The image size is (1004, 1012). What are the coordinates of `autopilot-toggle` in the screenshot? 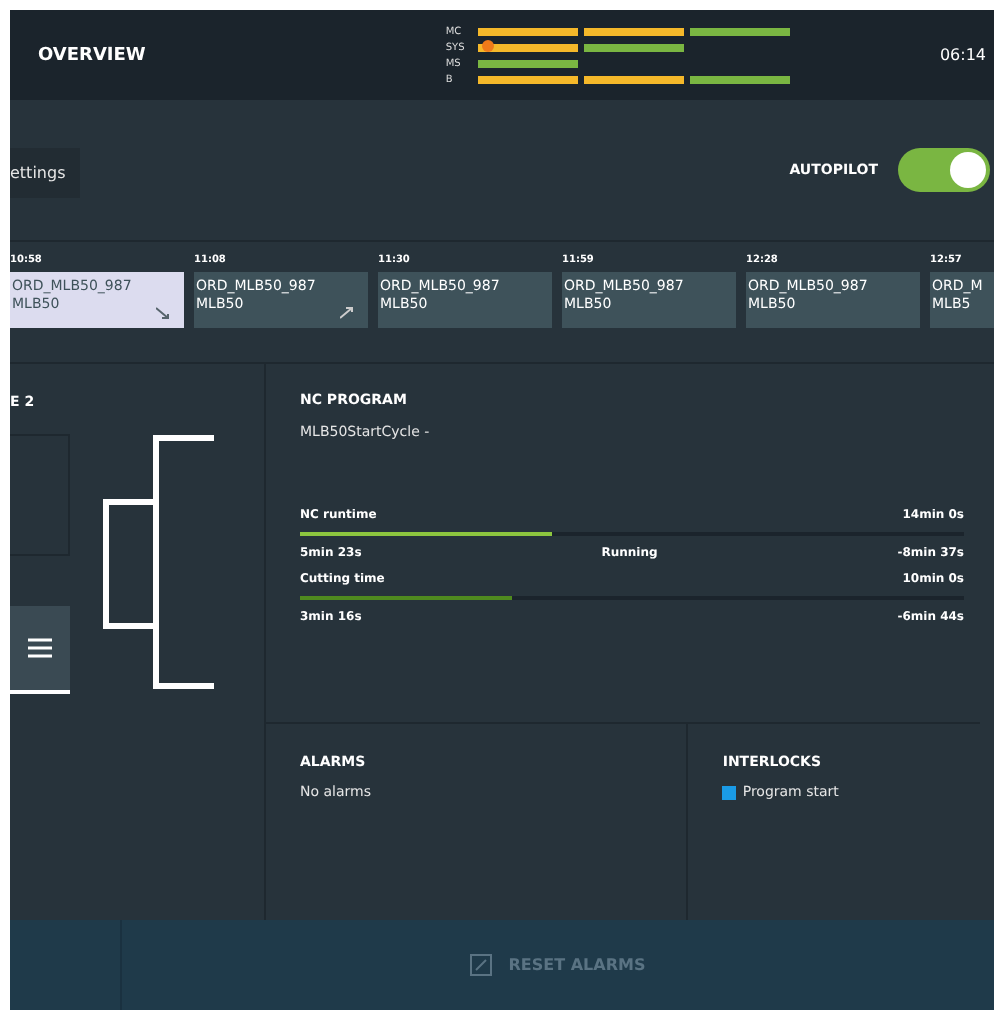 It's located at (944, 170).